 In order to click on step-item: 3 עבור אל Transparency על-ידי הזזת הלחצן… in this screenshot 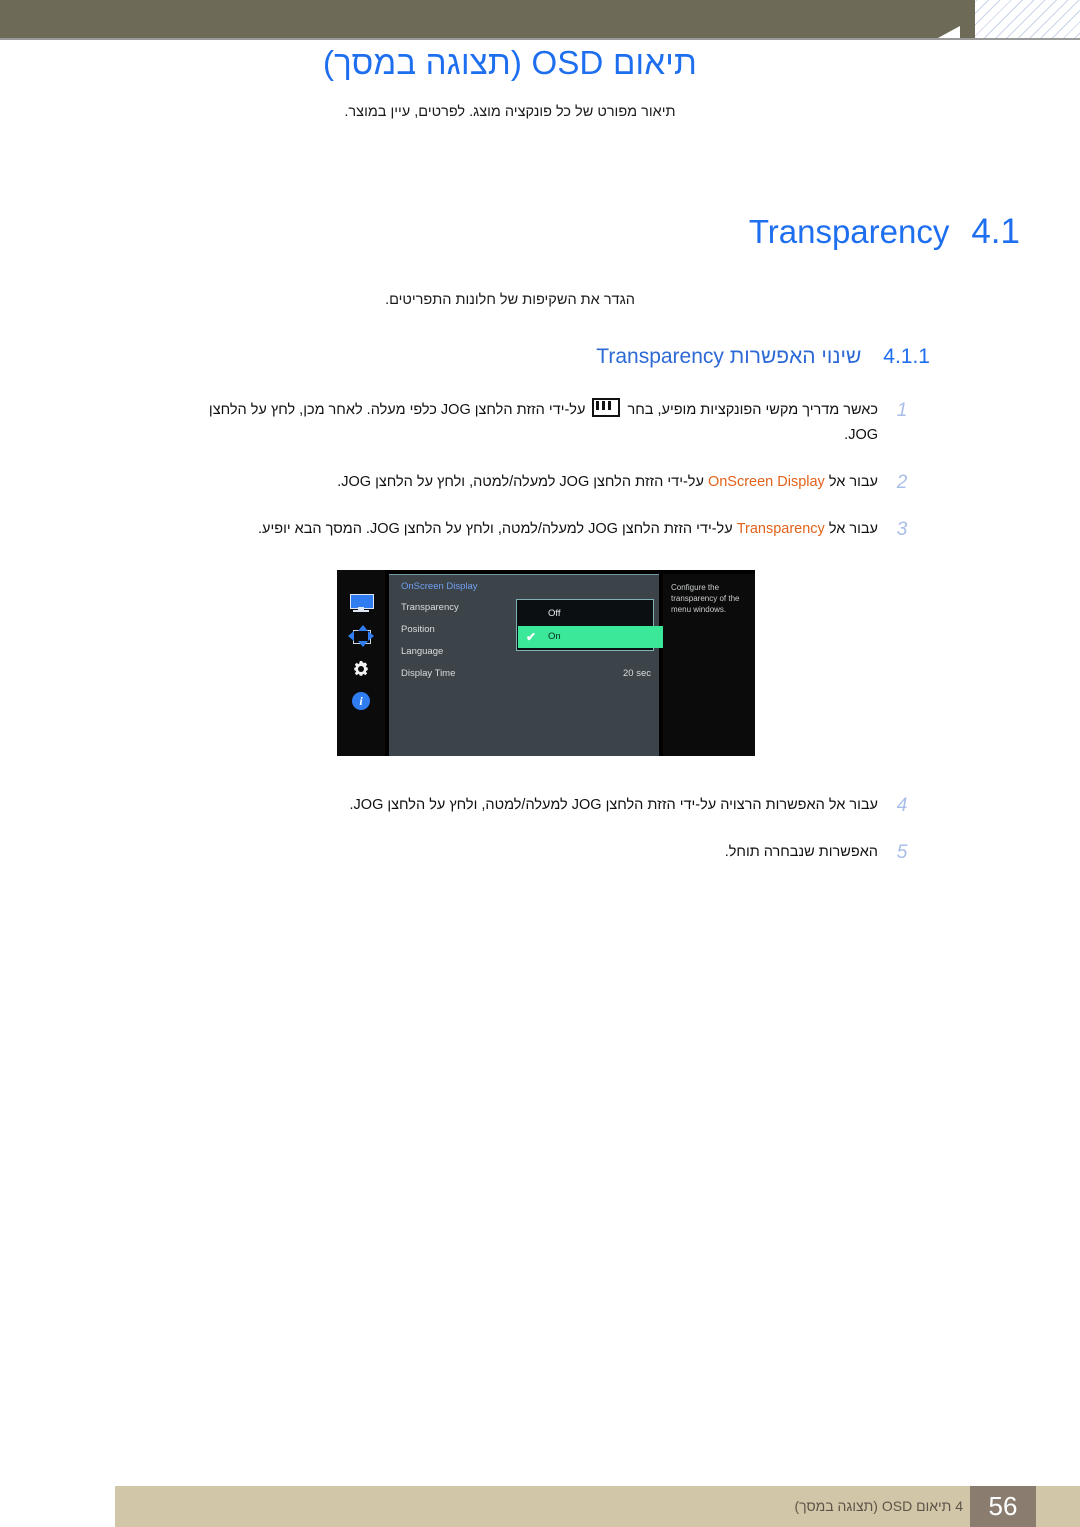, I will do `click(547, 529)`.